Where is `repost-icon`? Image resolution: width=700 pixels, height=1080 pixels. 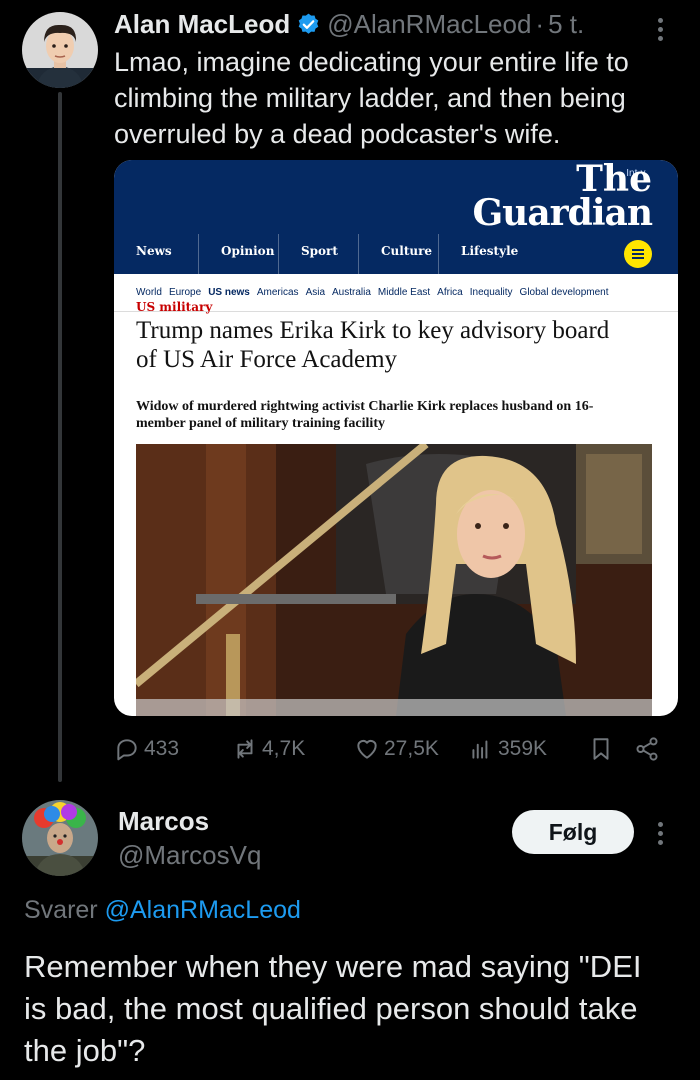 repost-icon is located at coordinates (245, 749).